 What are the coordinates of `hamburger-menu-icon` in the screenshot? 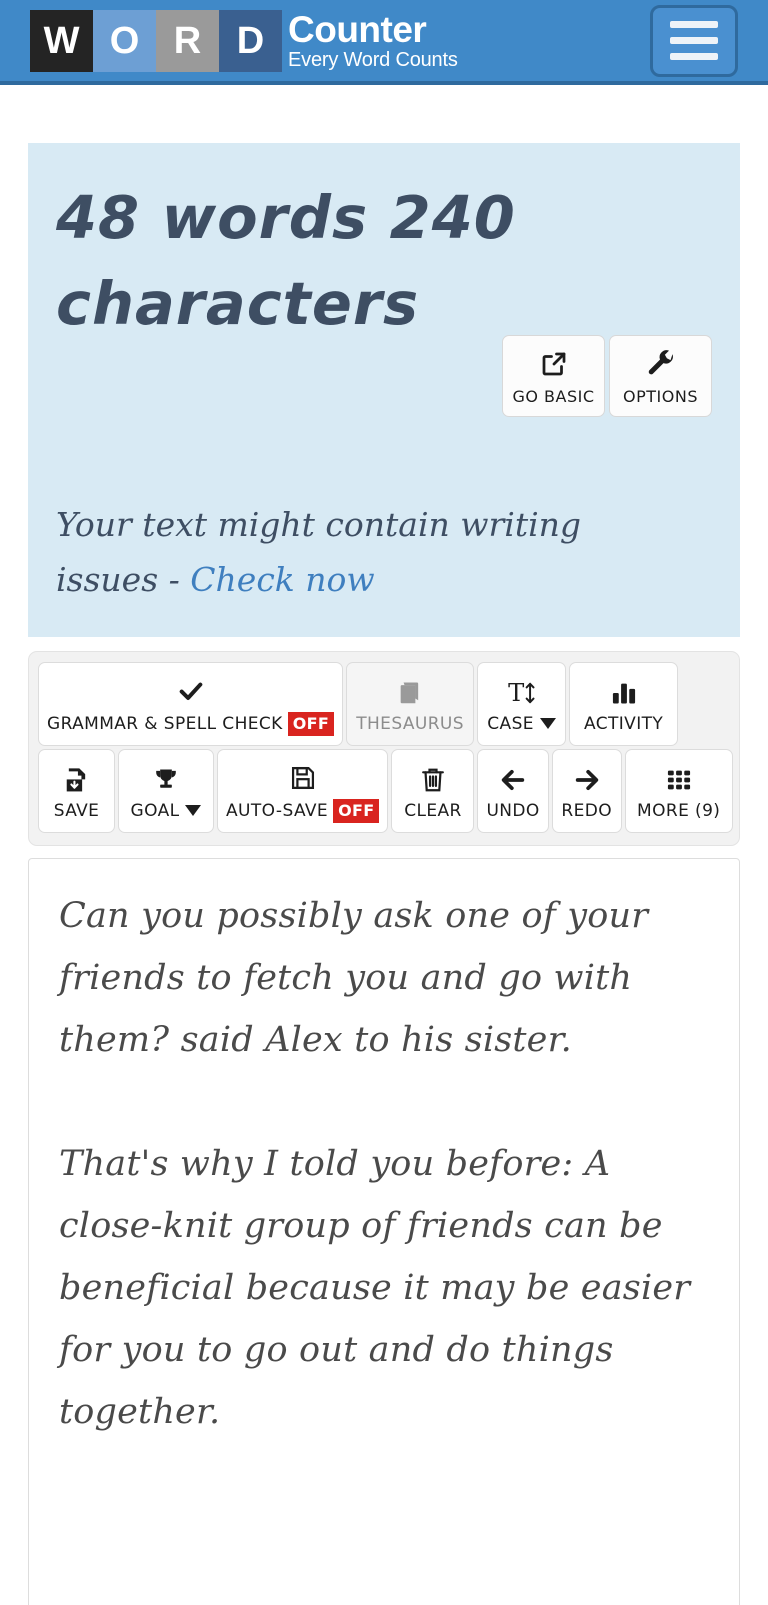 It's located at (694, 40).